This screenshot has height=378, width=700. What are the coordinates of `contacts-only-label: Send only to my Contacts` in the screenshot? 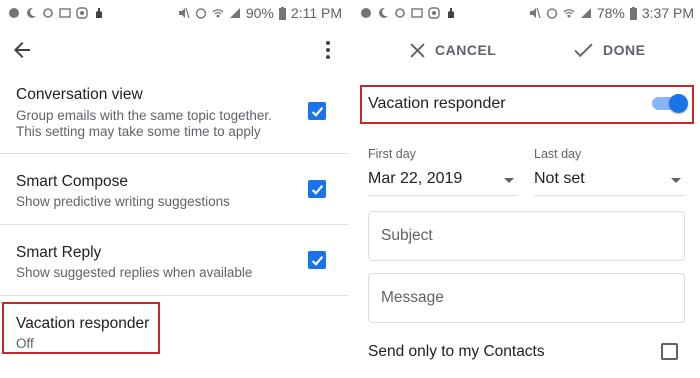 It's located at (456, 351).